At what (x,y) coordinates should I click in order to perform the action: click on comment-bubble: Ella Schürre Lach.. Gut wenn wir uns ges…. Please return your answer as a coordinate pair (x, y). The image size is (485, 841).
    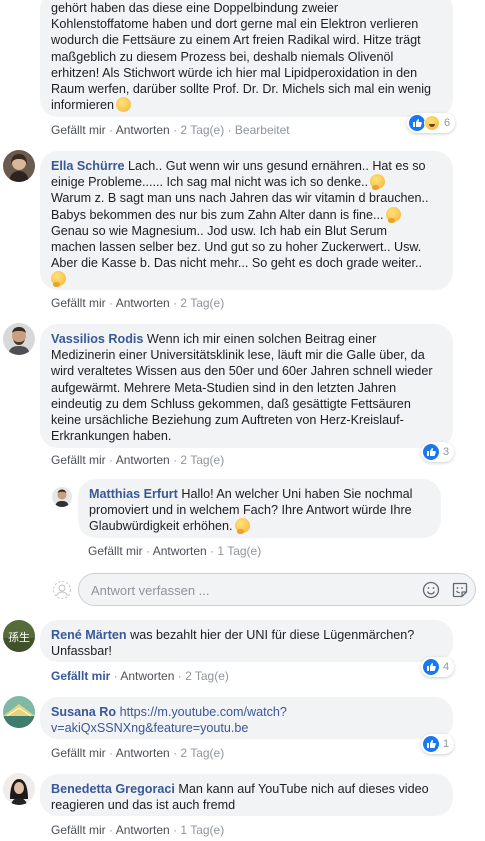
    Looking at the image, I should click on (246, 220).